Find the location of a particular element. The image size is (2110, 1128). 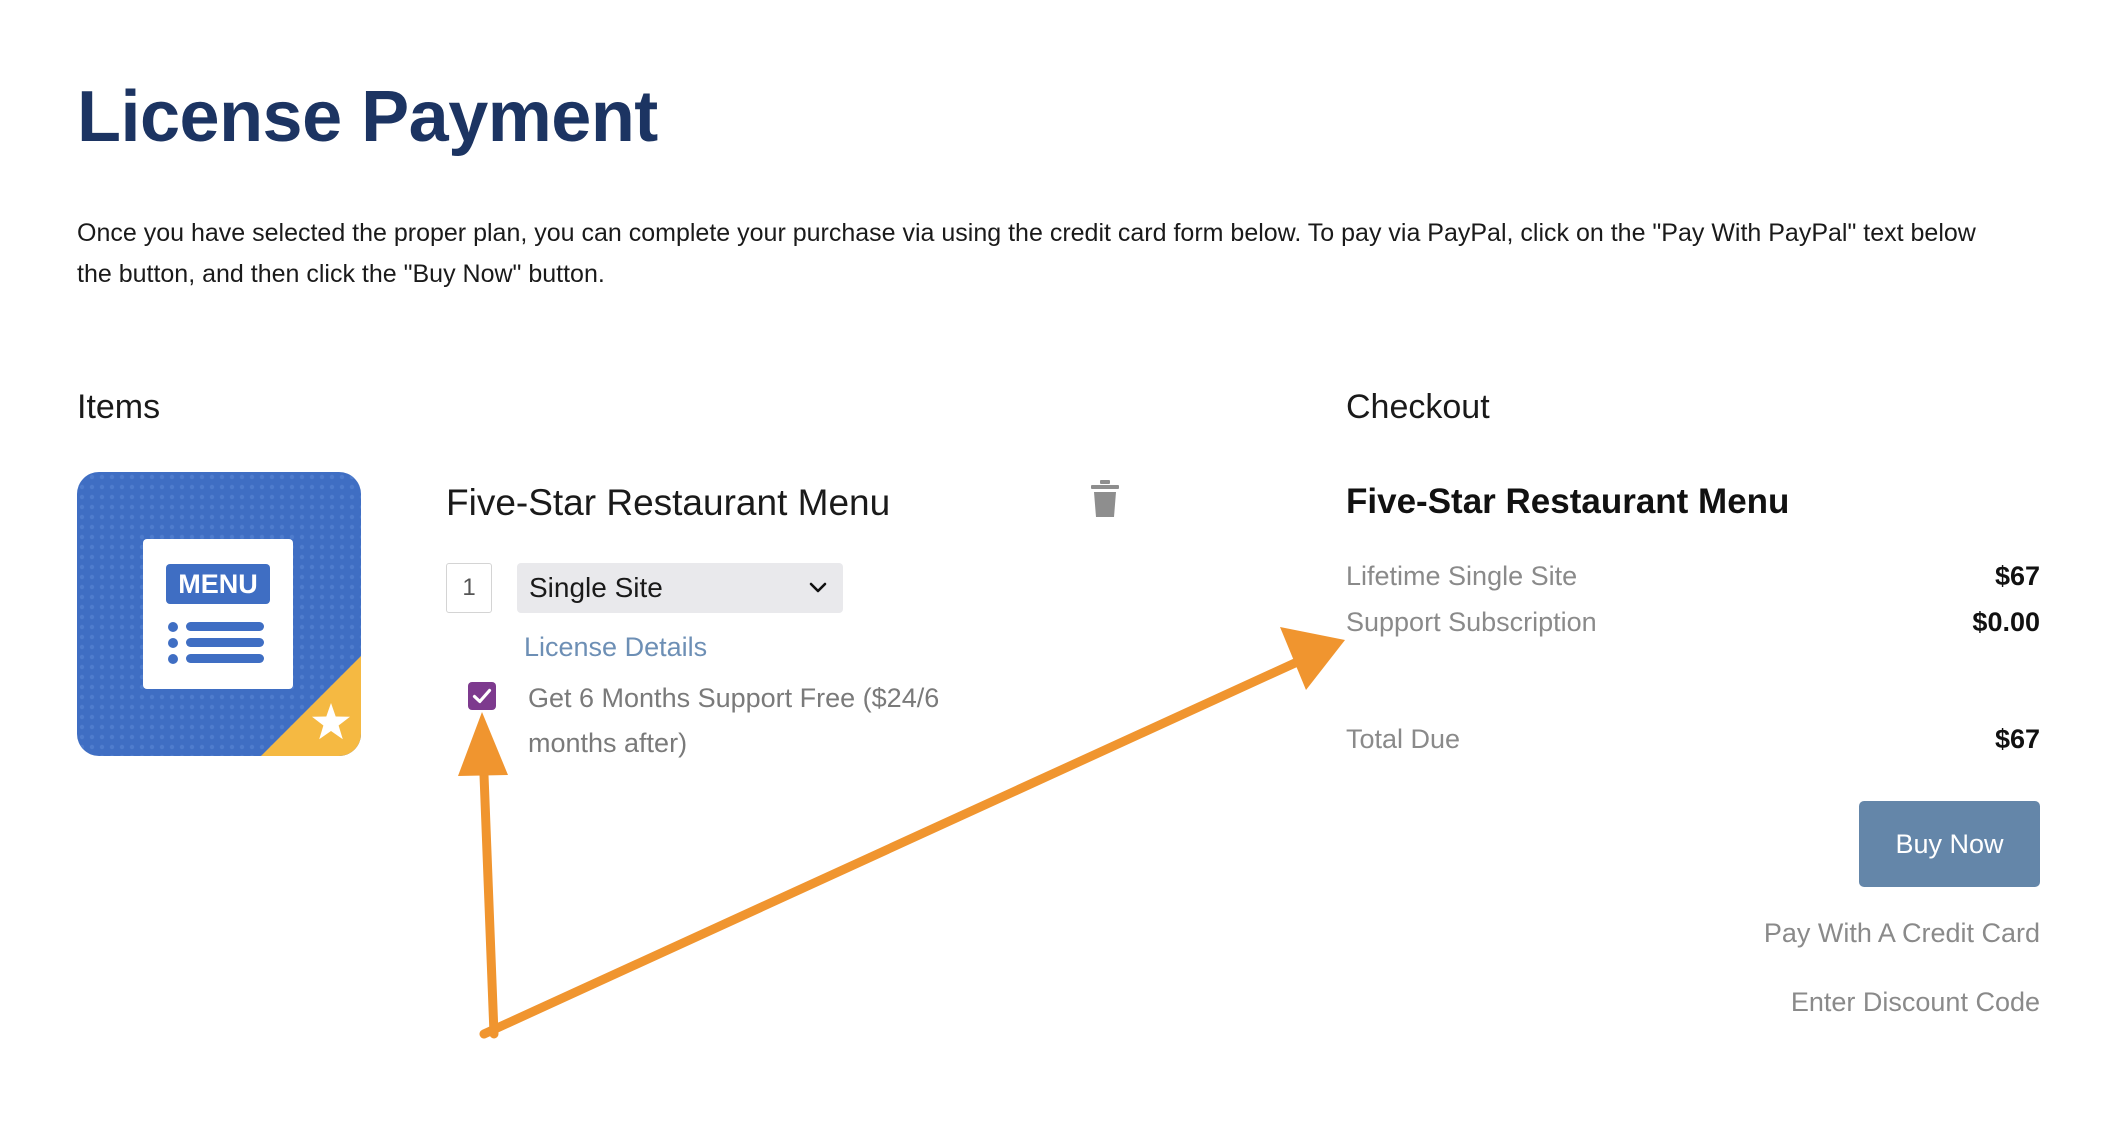

license-details-link: License Details is located at coordinates (615, 647).